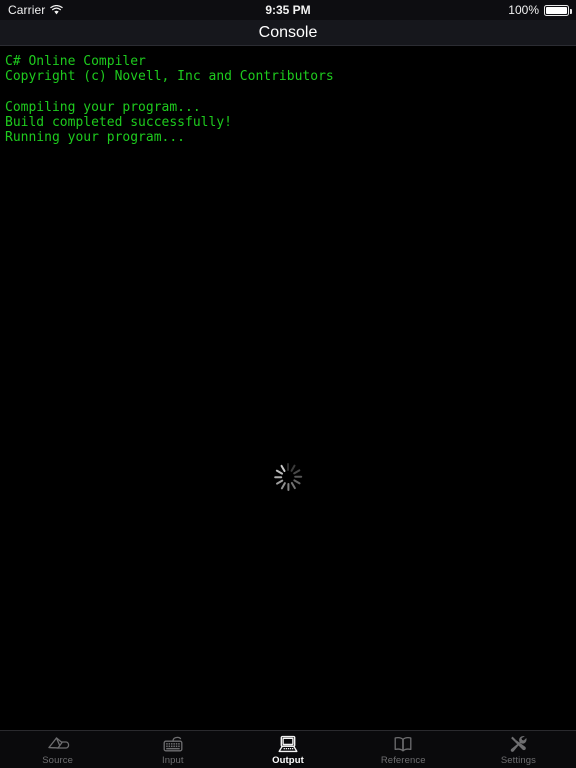 The width and height of the screenshot is (576, 768). What do you see at coordinates (403, 744) in the screenshot?
I see `open-book-icon` at bounding box center [403, 744].